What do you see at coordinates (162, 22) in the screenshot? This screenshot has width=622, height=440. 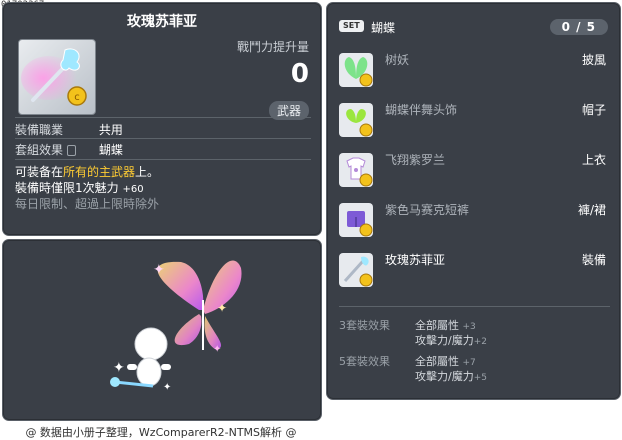 I see `item-title: 玫瑰苏菲亚` at bounding box center [162, 22].